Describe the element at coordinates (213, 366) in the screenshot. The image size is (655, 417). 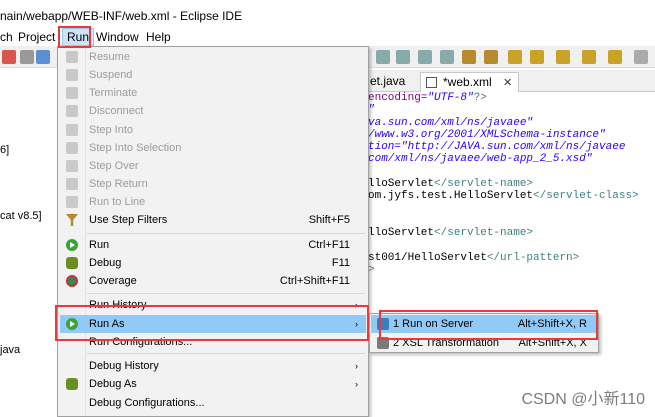
I see `menu-item-debug-history: Debug History ›` at that location.